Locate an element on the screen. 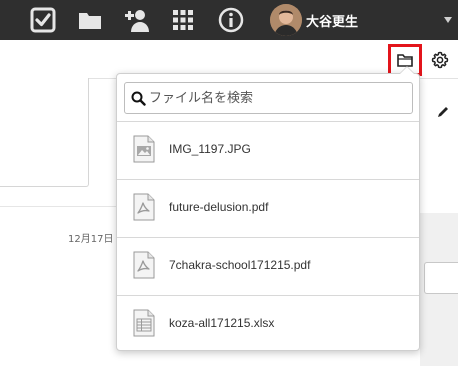 Image resolution: width=458 pixels, height=366 pixels. file-item: future-delusion.pdf is located at coordinates (268, 209).